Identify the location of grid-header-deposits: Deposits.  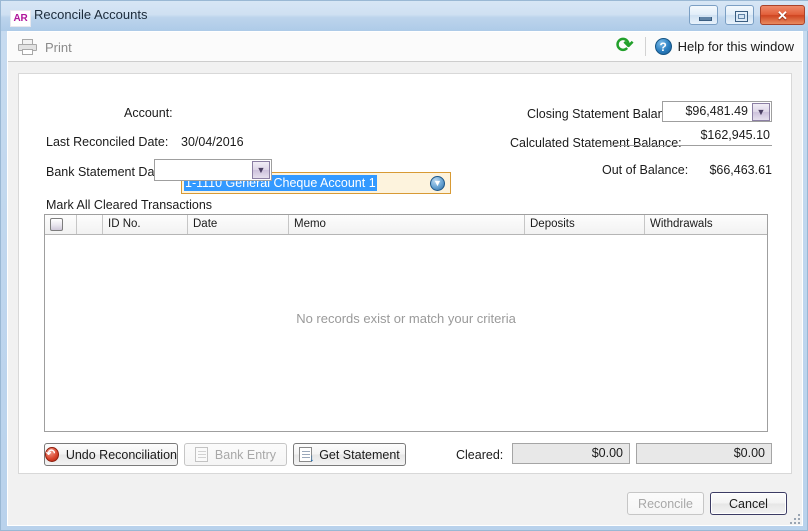
(585, 224).